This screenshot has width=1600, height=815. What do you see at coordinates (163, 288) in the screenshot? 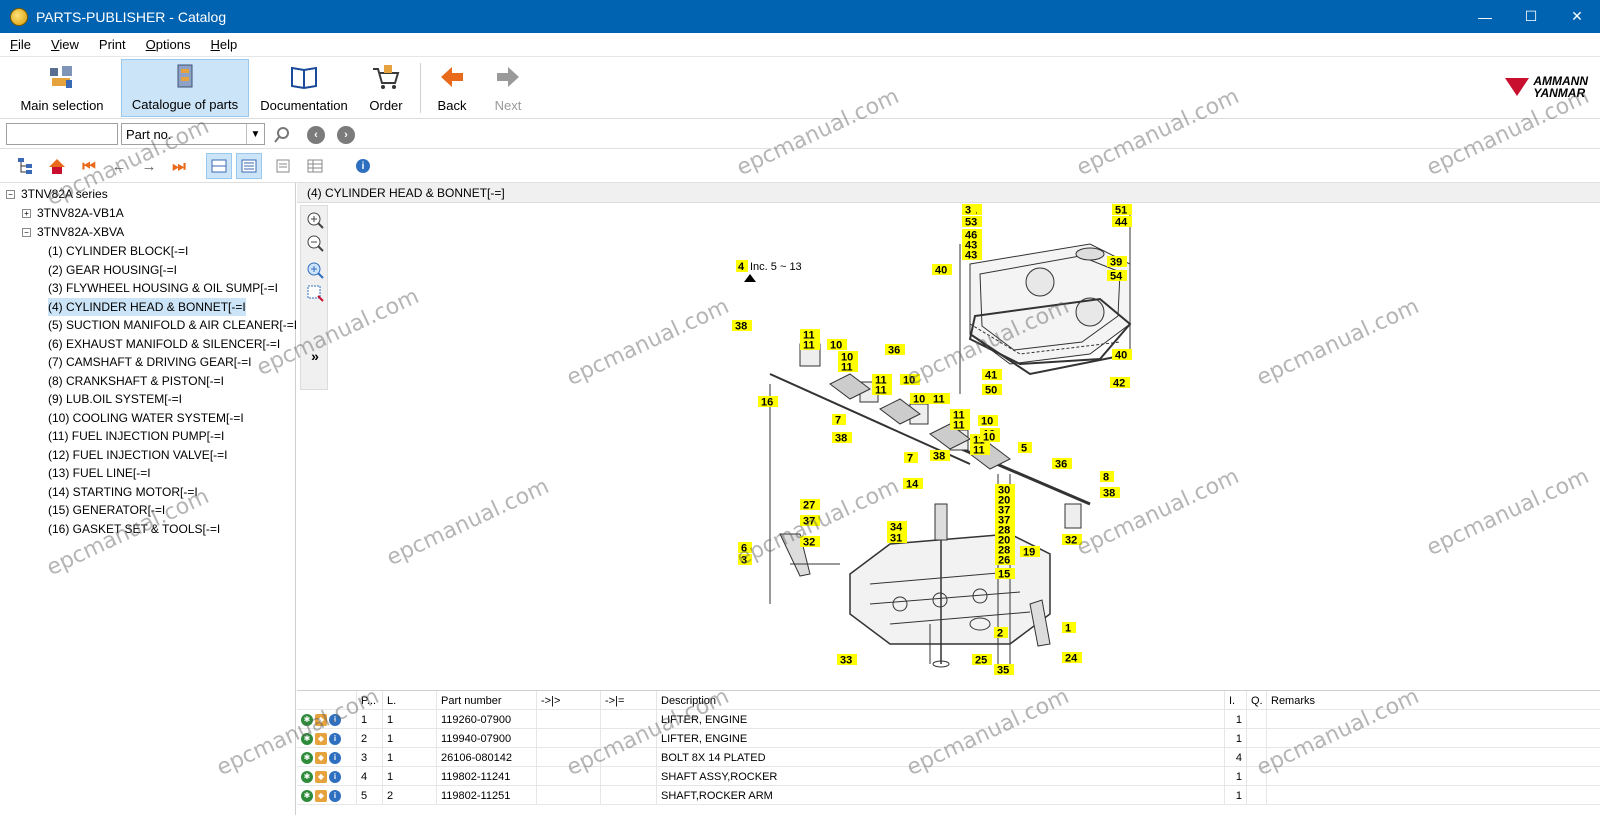
I see `tree-item: (3) FLYWHEEL HOUSING & OIL SUMP[-=I` at bounding box center [163, 288].